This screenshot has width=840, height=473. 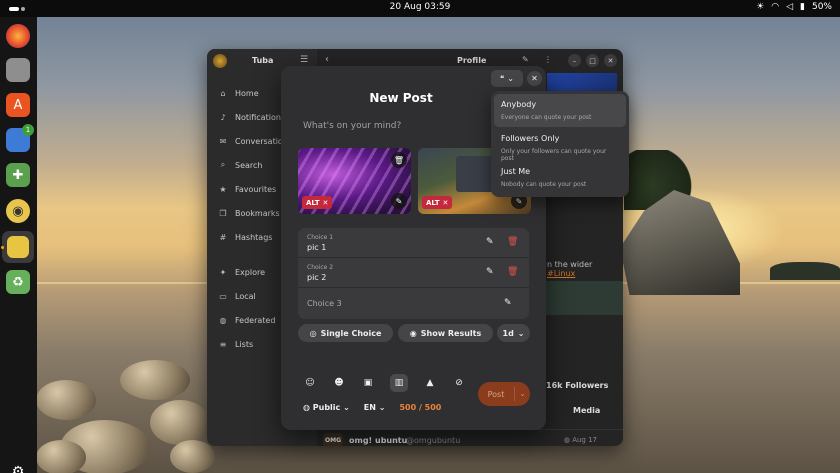 I want to click on quote-policy-button: ❝ ⌄, so click(x=507, y=78).